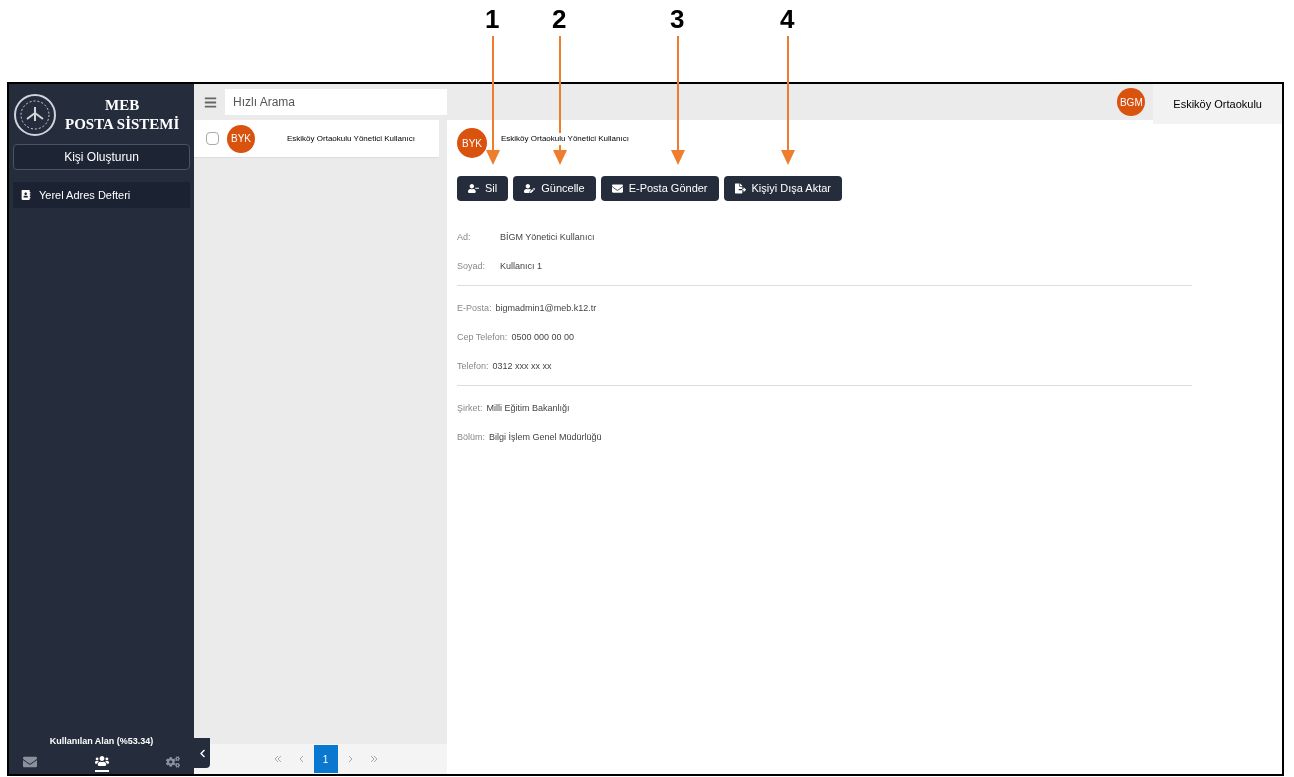 The width and height of the screenshot is (1294, 777). What do you see at coordinates (210, 102) in the screenshot?
I see `menu-icon` at bounding box center [210, 102].